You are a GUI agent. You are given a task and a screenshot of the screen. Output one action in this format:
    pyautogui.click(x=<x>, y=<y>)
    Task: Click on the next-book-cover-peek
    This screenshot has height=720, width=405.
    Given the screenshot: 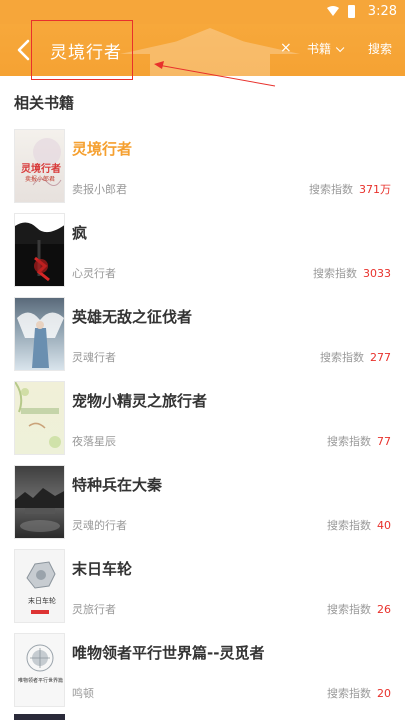 What is the action you would take?
    pyautogui.click(x=39, y=717)
    